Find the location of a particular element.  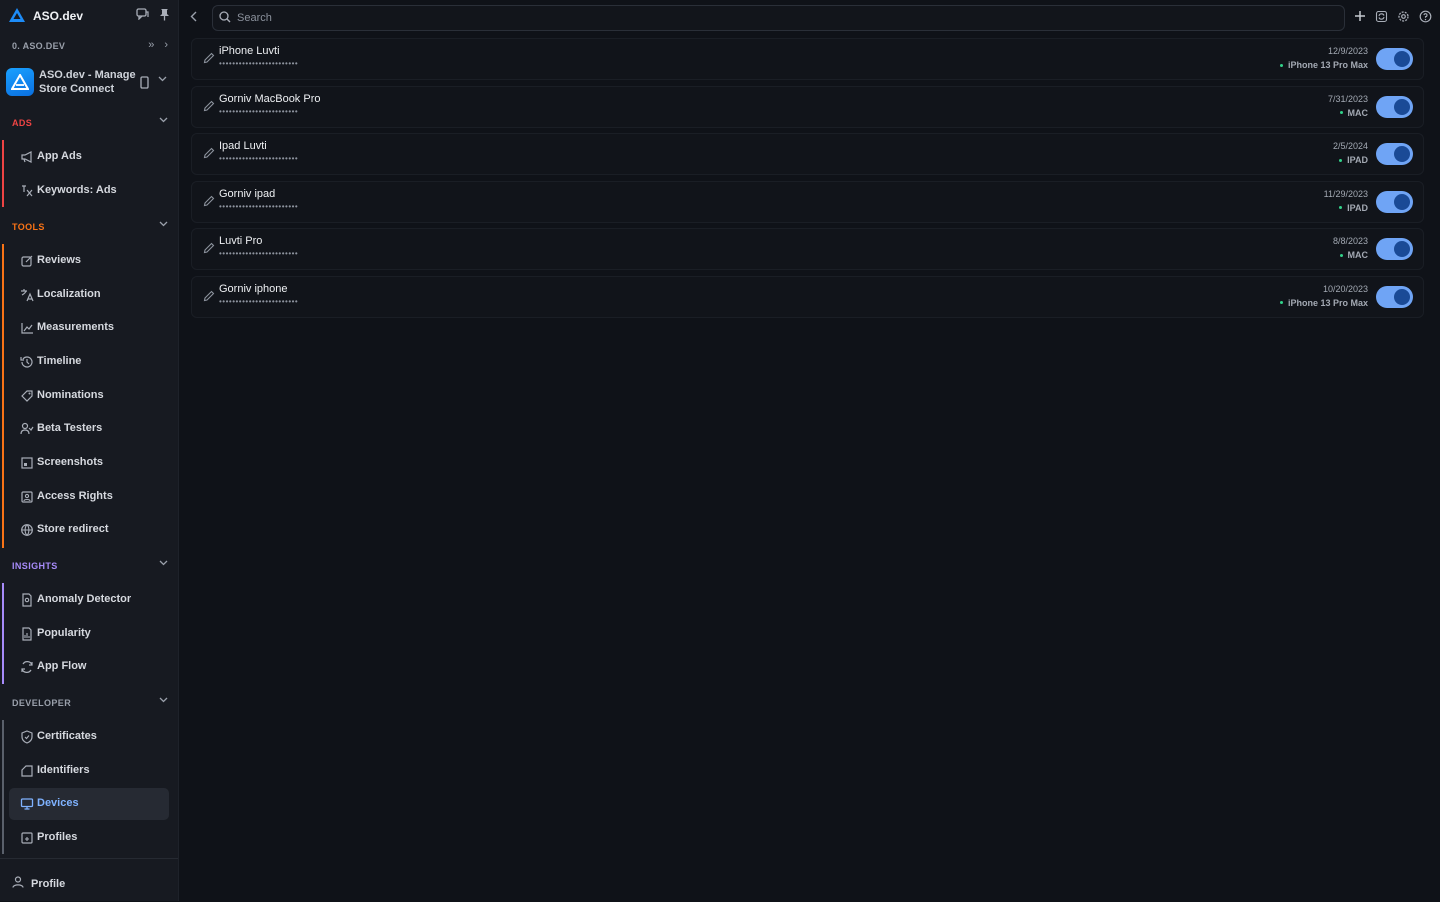

sidebar-item-screenshots: Screenshots is located at coordinates (89, 463).